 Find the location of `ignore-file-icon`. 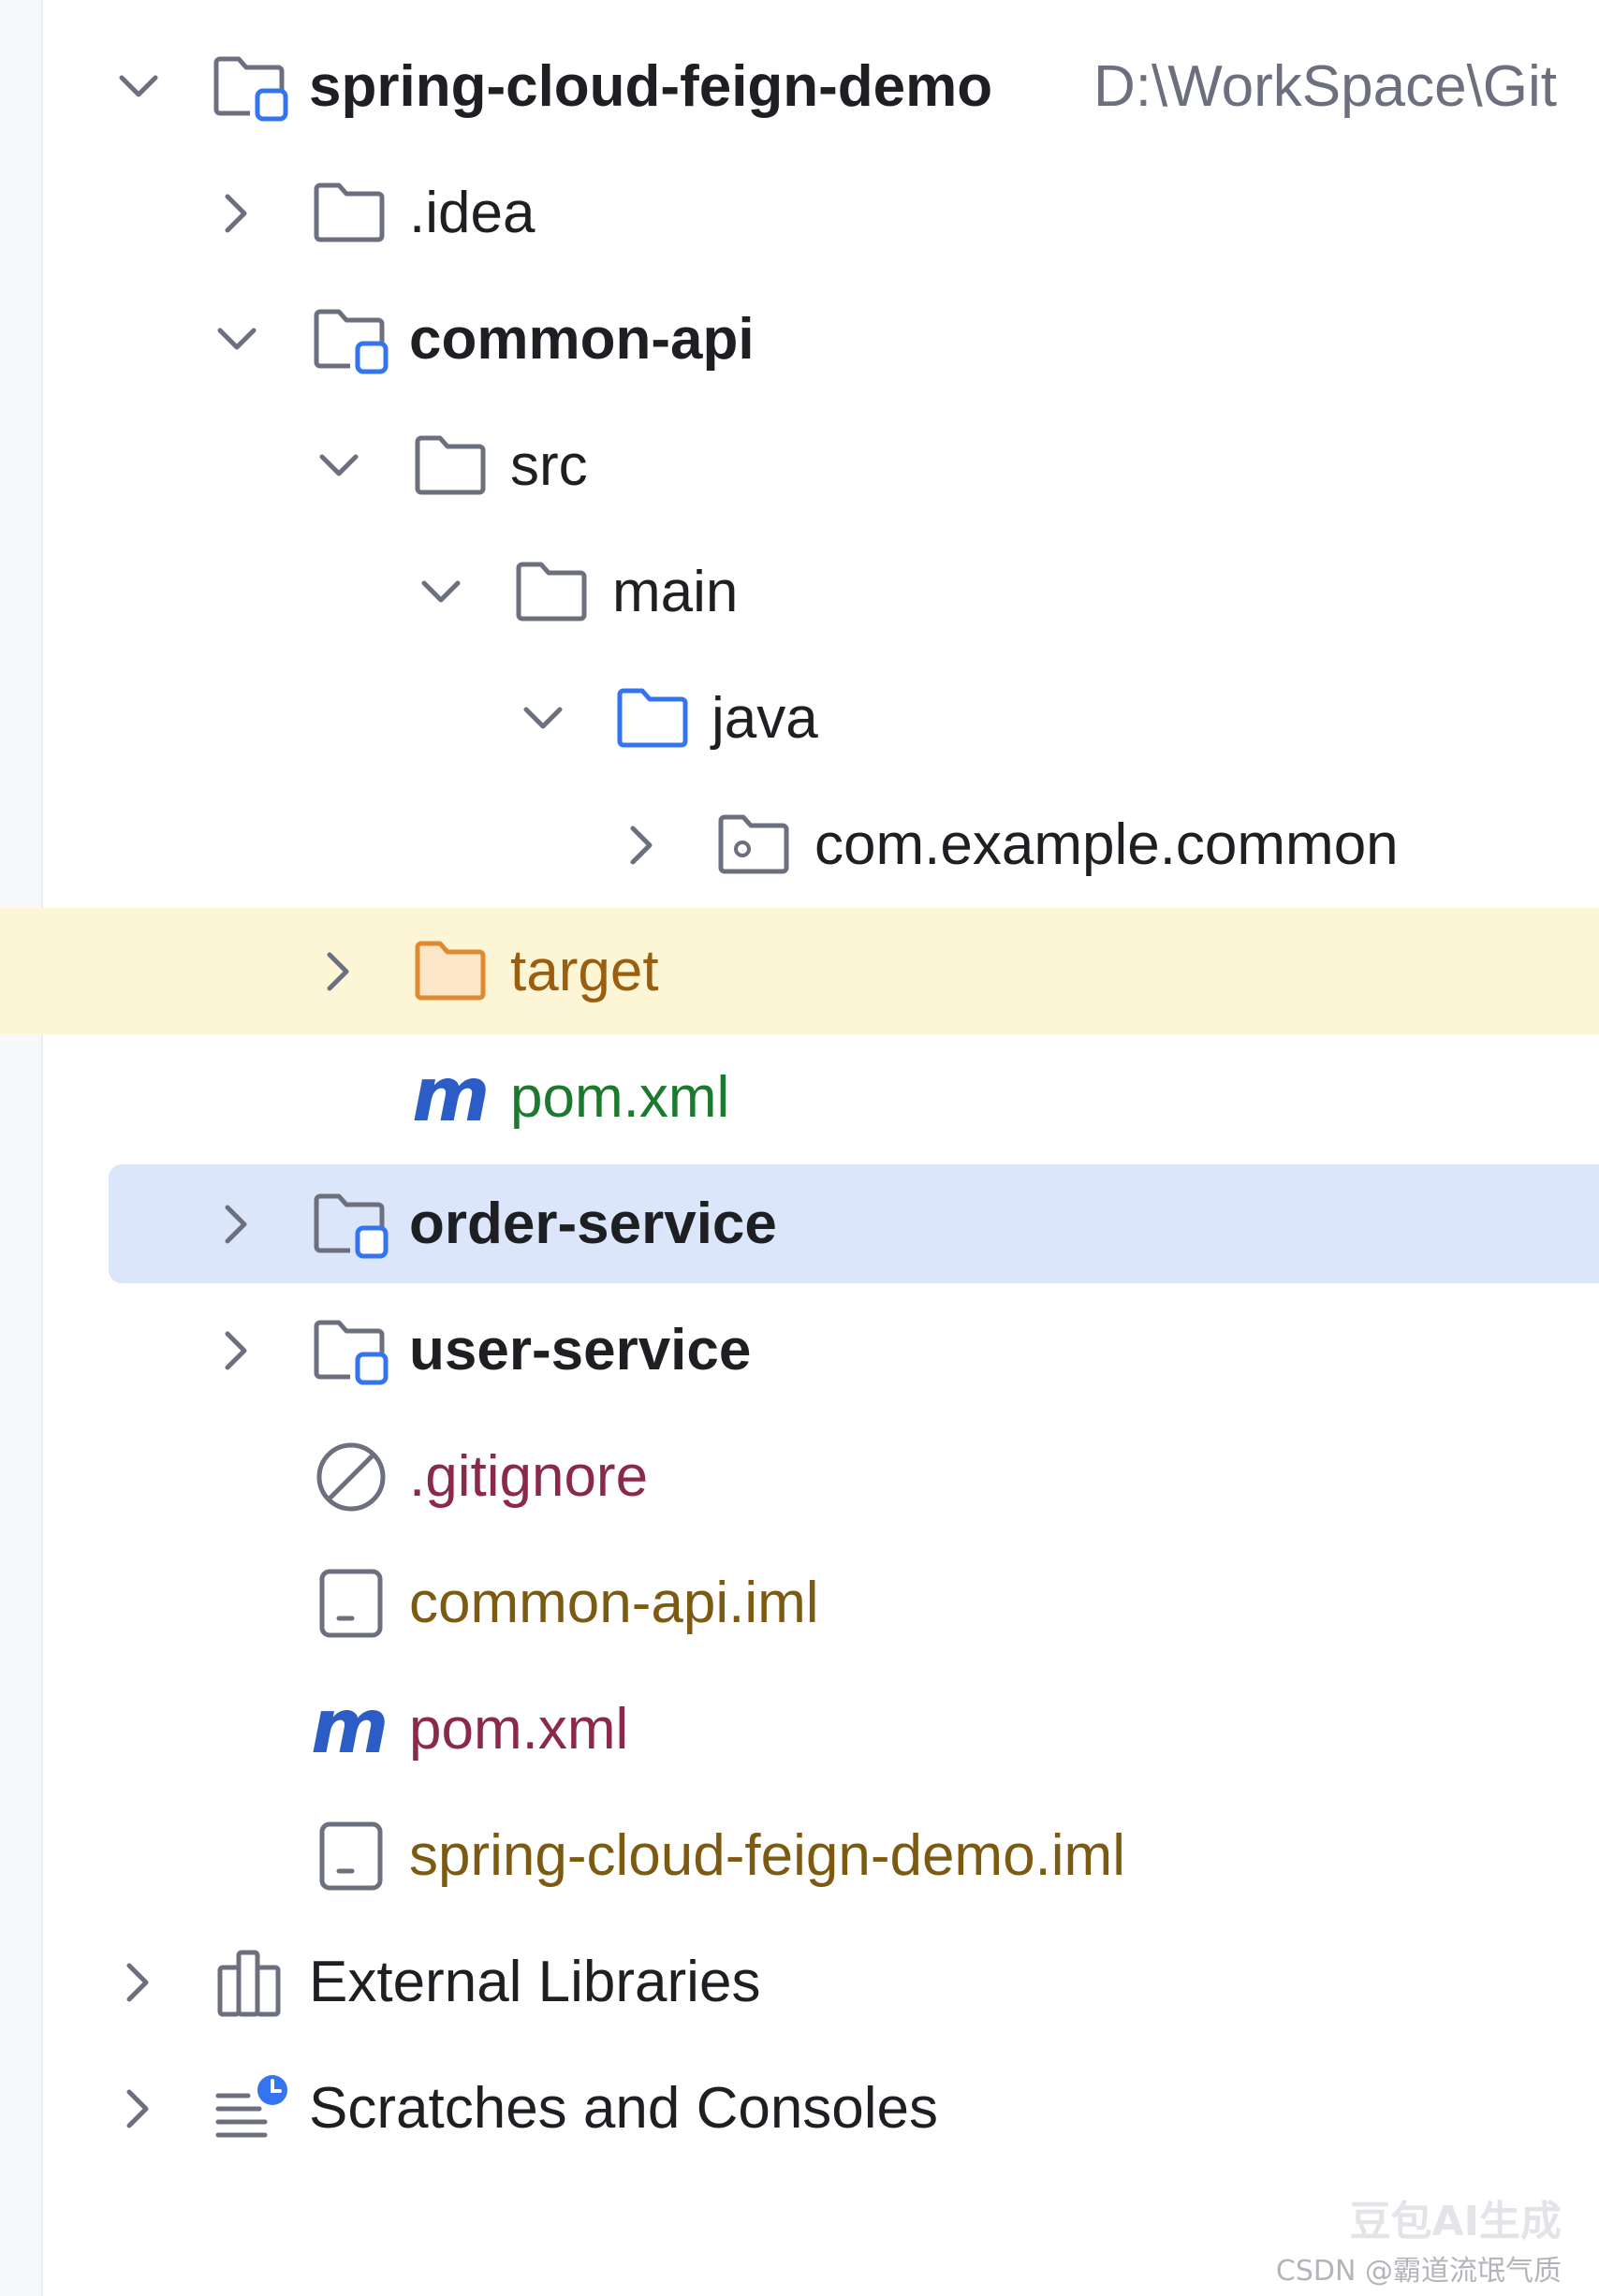

ignore-file-icon is located at coordinates (351, 1477).